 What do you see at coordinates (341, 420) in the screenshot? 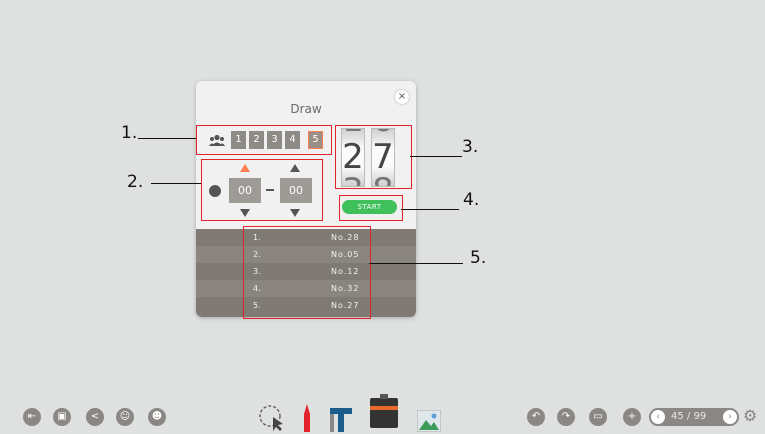
I see `text-tool-icon` at bounding box center [341, 420].